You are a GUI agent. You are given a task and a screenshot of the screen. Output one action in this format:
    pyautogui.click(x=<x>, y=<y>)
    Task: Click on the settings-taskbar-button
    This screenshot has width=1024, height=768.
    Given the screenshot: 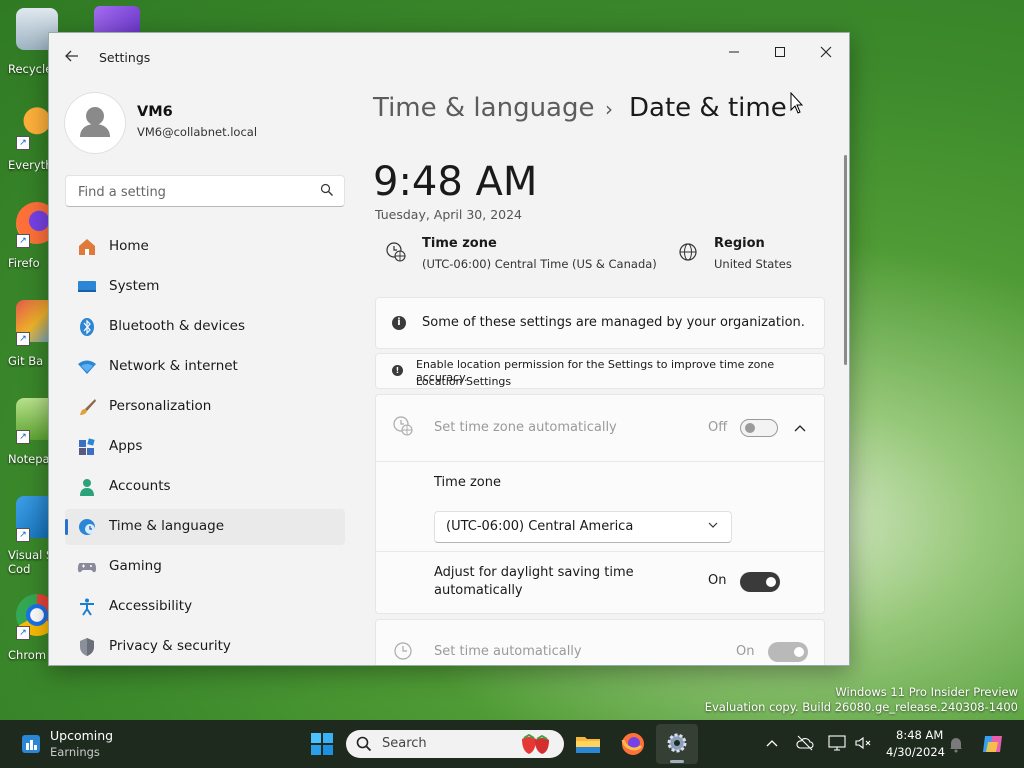 What is the action you would take?
    pyautogui.click(x=677, y=744)
    